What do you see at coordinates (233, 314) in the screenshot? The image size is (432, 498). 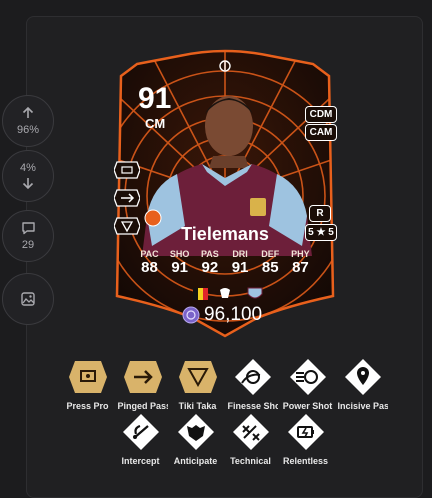 I see `price-value: 96,100` at bounding box center [233, 314].